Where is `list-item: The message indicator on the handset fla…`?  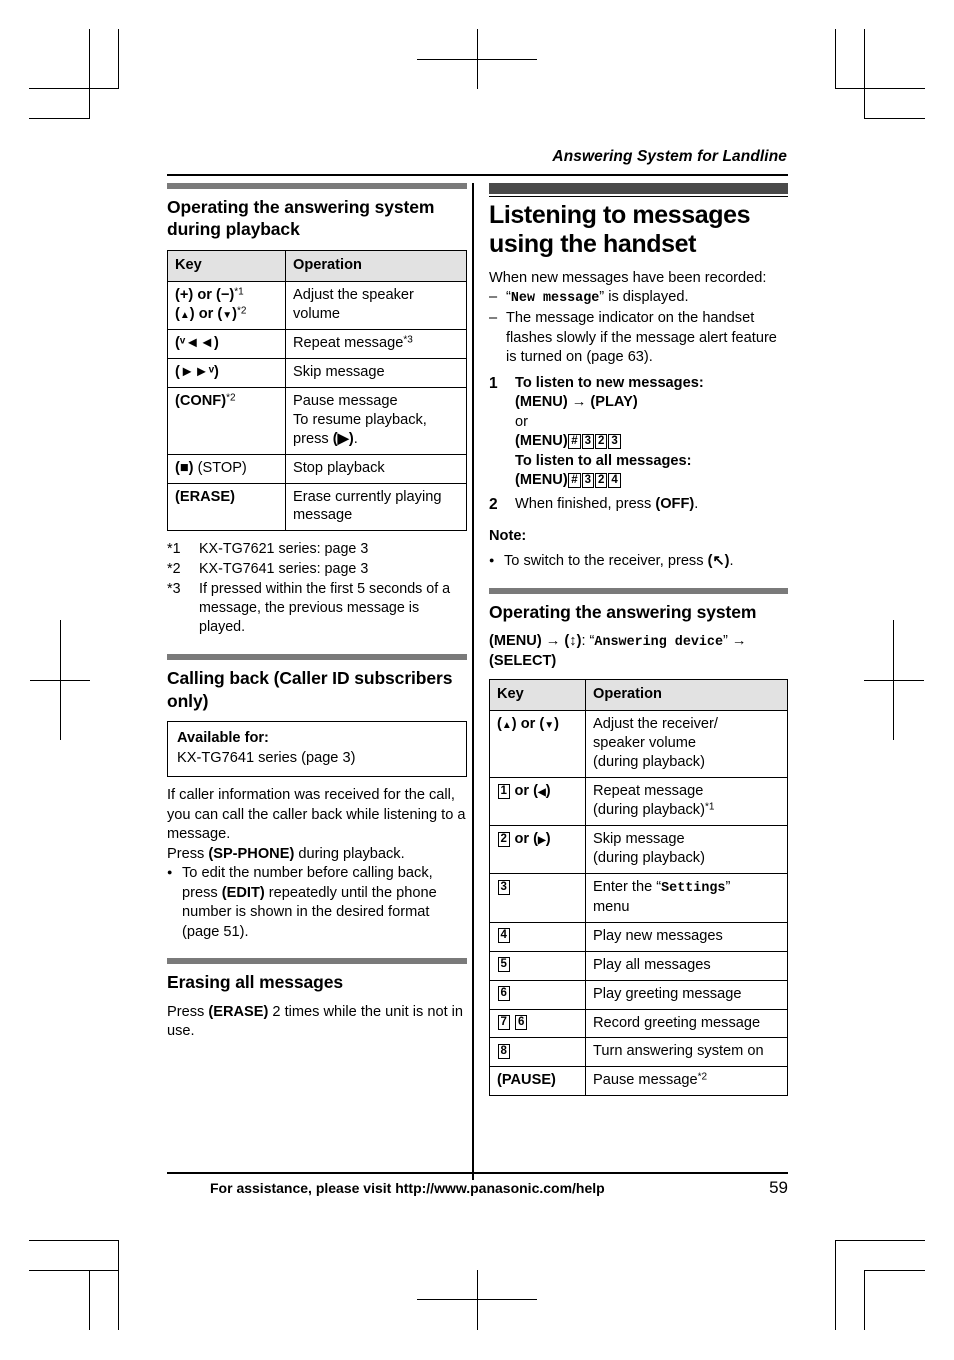 list-item: The message indicator on the handset fla… is located at coordinates (638, 338).